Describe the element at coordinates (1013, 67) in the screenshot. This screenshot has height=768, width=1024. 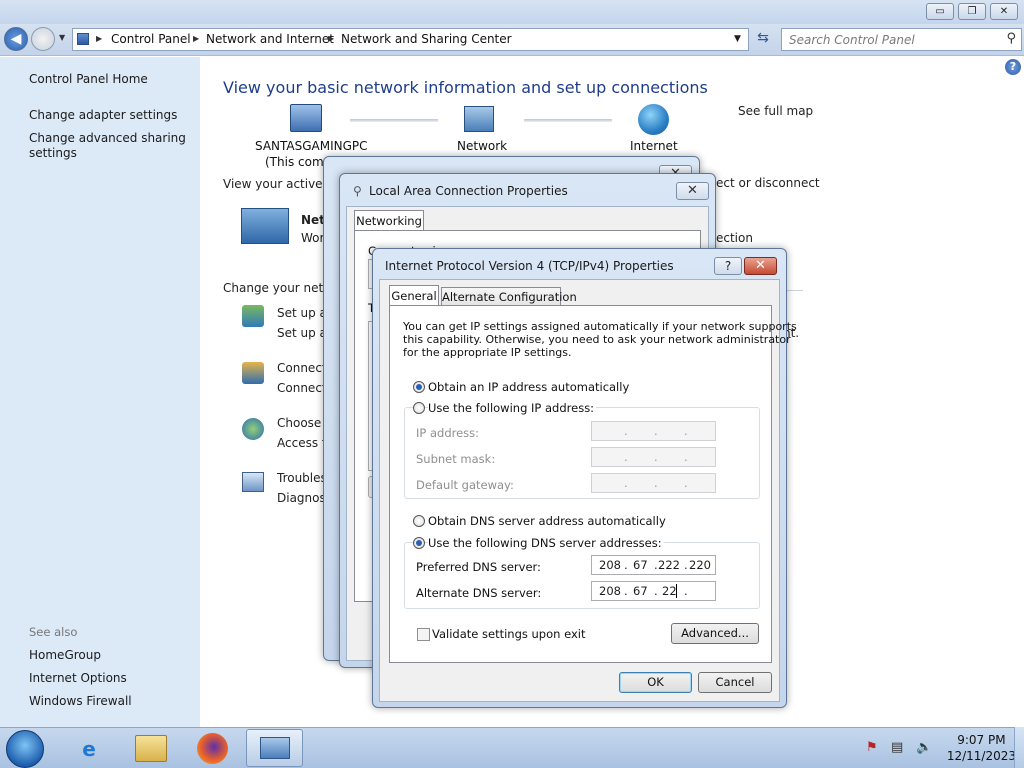
I see `help-icon: ?` at that location.